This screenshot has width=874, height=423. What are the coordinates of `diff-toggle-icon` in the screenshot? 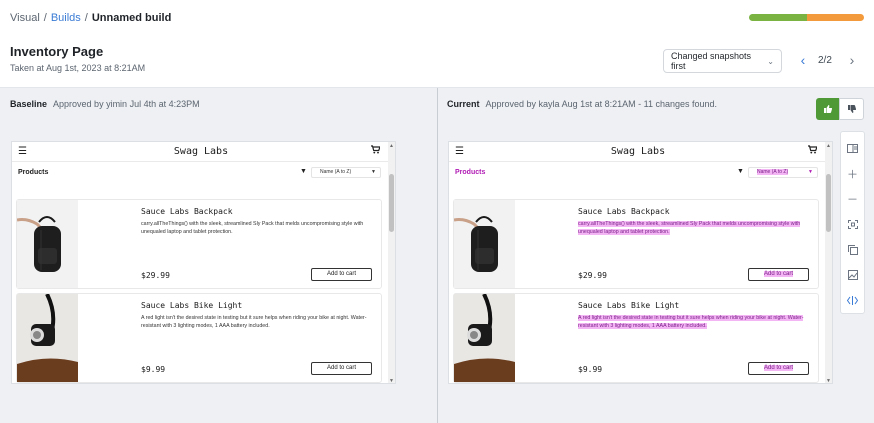 It's located at (852, 300).